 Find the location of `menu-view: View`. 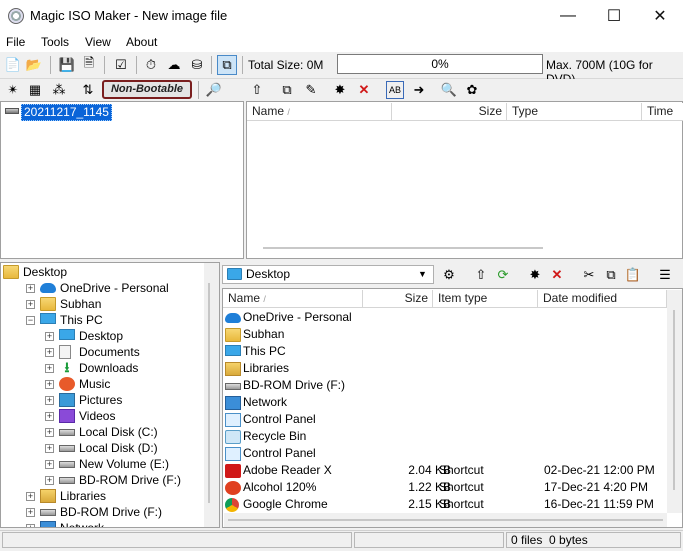

menu-view: View is located at coordinates (98, 42).